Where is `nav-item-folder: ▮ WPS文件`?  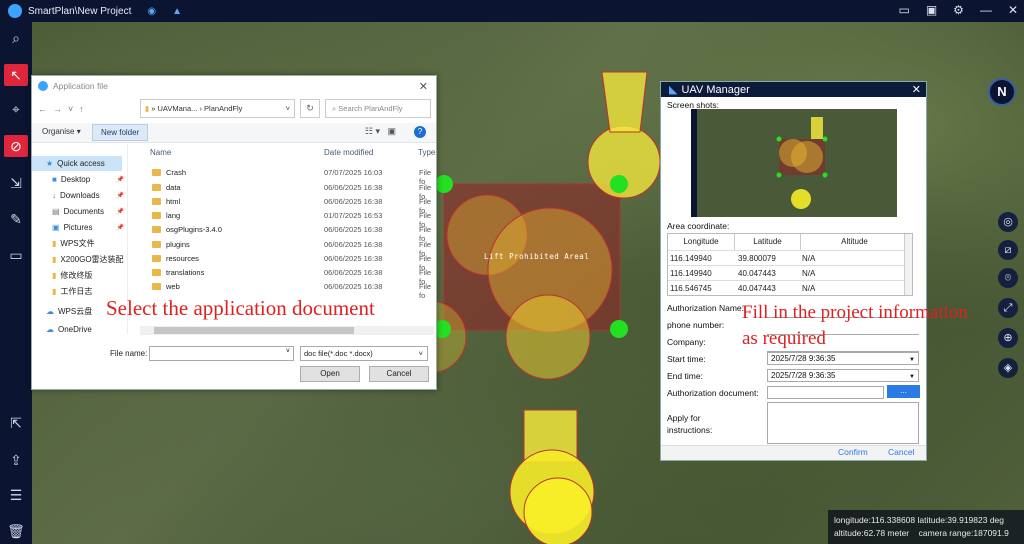
nav-item-folder: ▮ WPS文件 is located at coordinates (83, 243).